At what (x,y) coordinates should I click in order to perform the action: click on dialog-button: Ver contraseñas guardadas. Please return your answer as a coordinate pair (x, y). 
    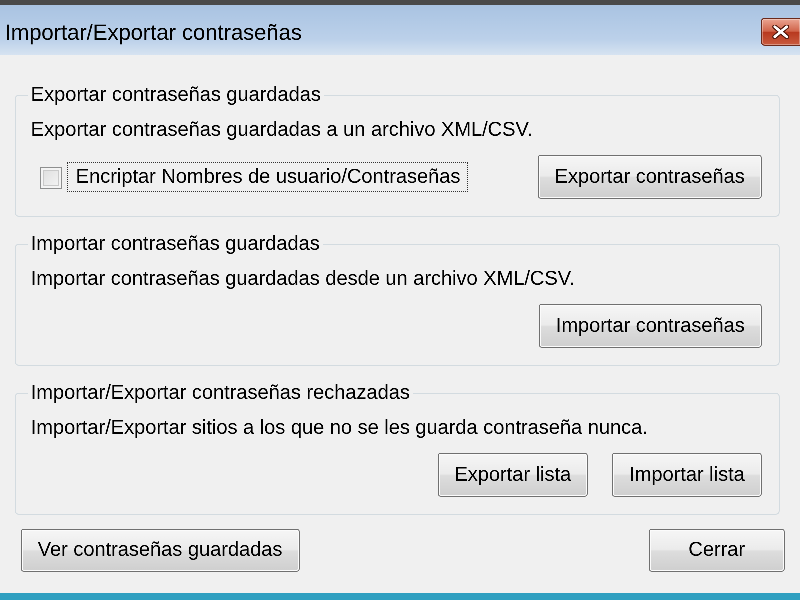
    Looking at the image, I should click on (160, 550).